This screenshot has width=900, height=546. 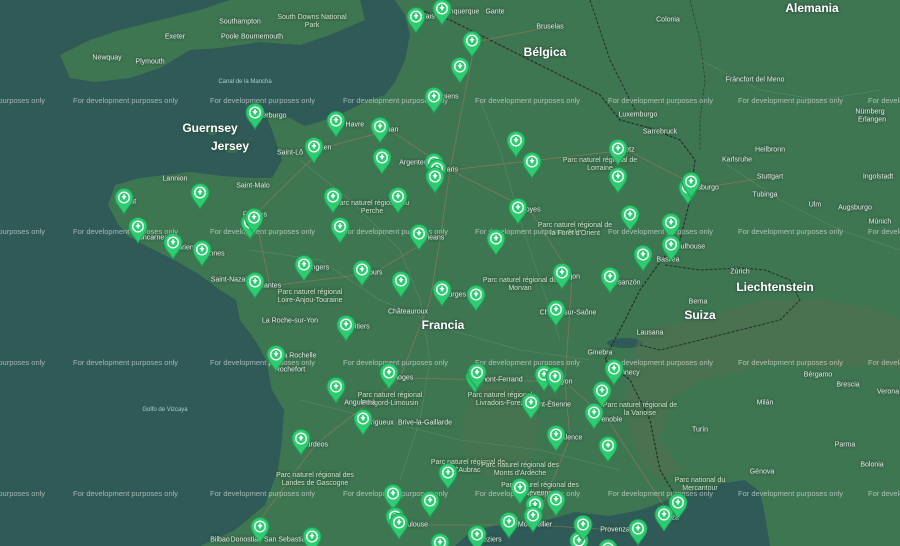 What do you see at coordinates (765, 195) in the screenshot?
I see `city-label: Tubinga` at bounding box center [765, 195].